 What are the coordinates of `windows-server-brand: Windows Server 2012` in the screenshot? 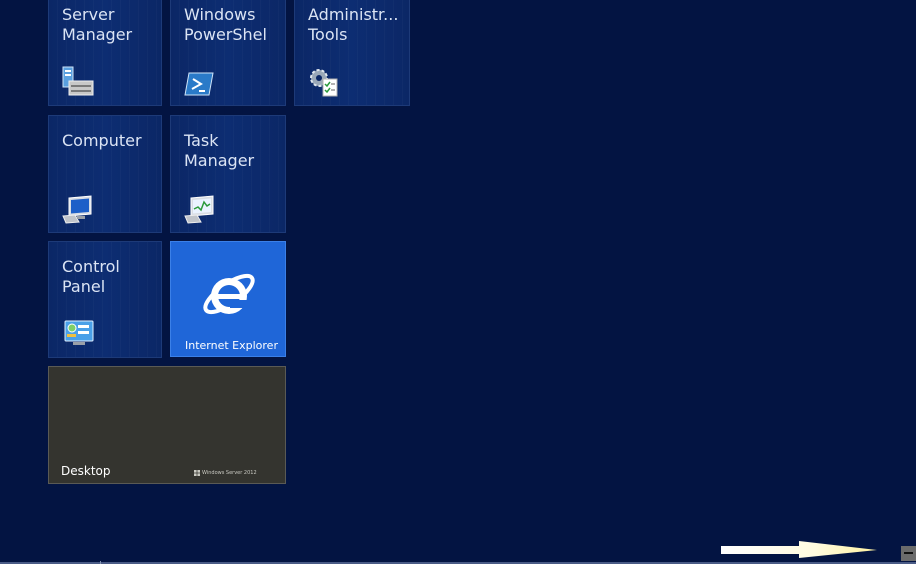 It's located at (225, 473).